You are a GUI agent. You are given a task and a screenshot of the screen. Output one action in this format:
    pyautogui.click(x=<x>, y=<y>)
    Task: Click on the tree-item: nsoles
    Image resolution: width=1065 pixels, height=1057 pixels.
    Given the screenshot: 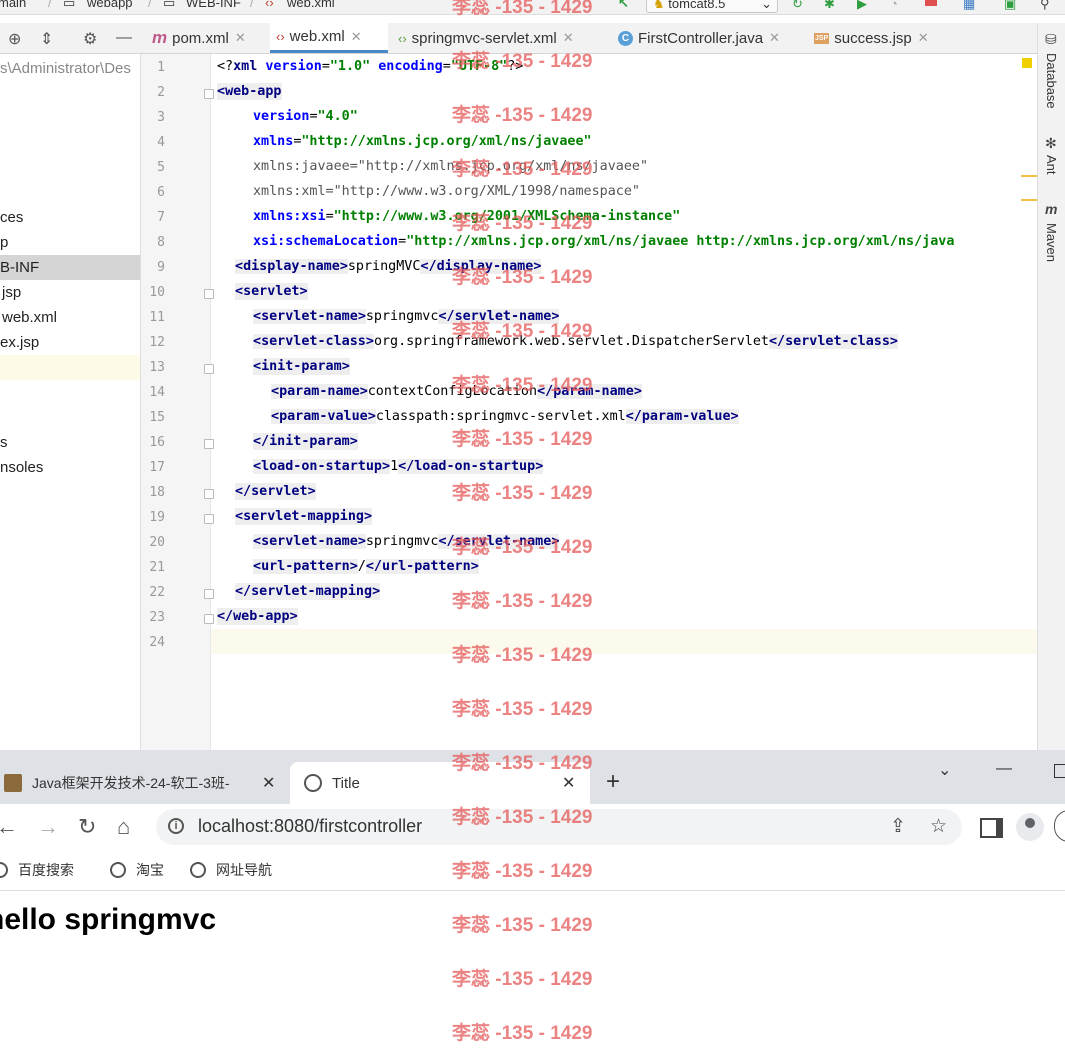 What is the action you would take?
    pyautogui.click(x=70, y=467)
    